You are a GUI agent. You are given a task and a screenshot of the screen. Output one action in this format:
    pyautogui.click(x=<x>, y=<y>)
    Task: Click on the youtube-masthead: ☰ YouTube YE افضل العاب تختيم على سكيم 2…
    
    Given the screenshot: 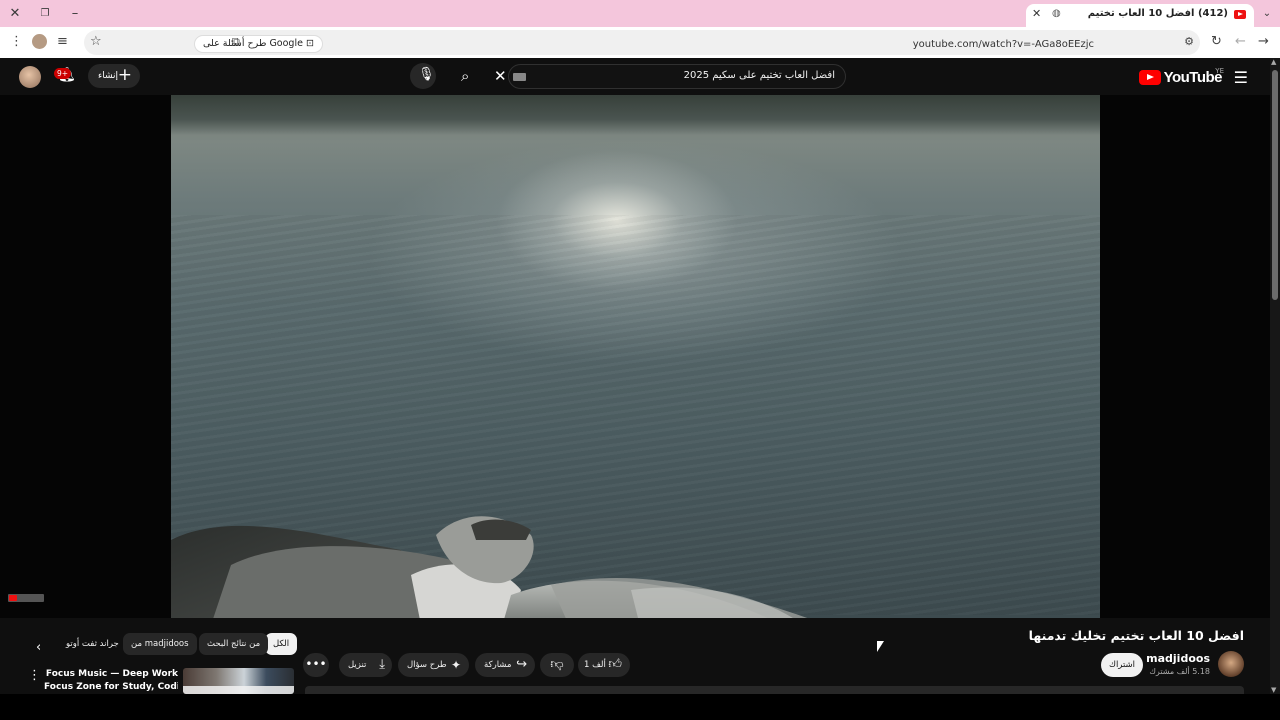 What is the action you would take?
    pyautogui.click(x=635, y=76)
    